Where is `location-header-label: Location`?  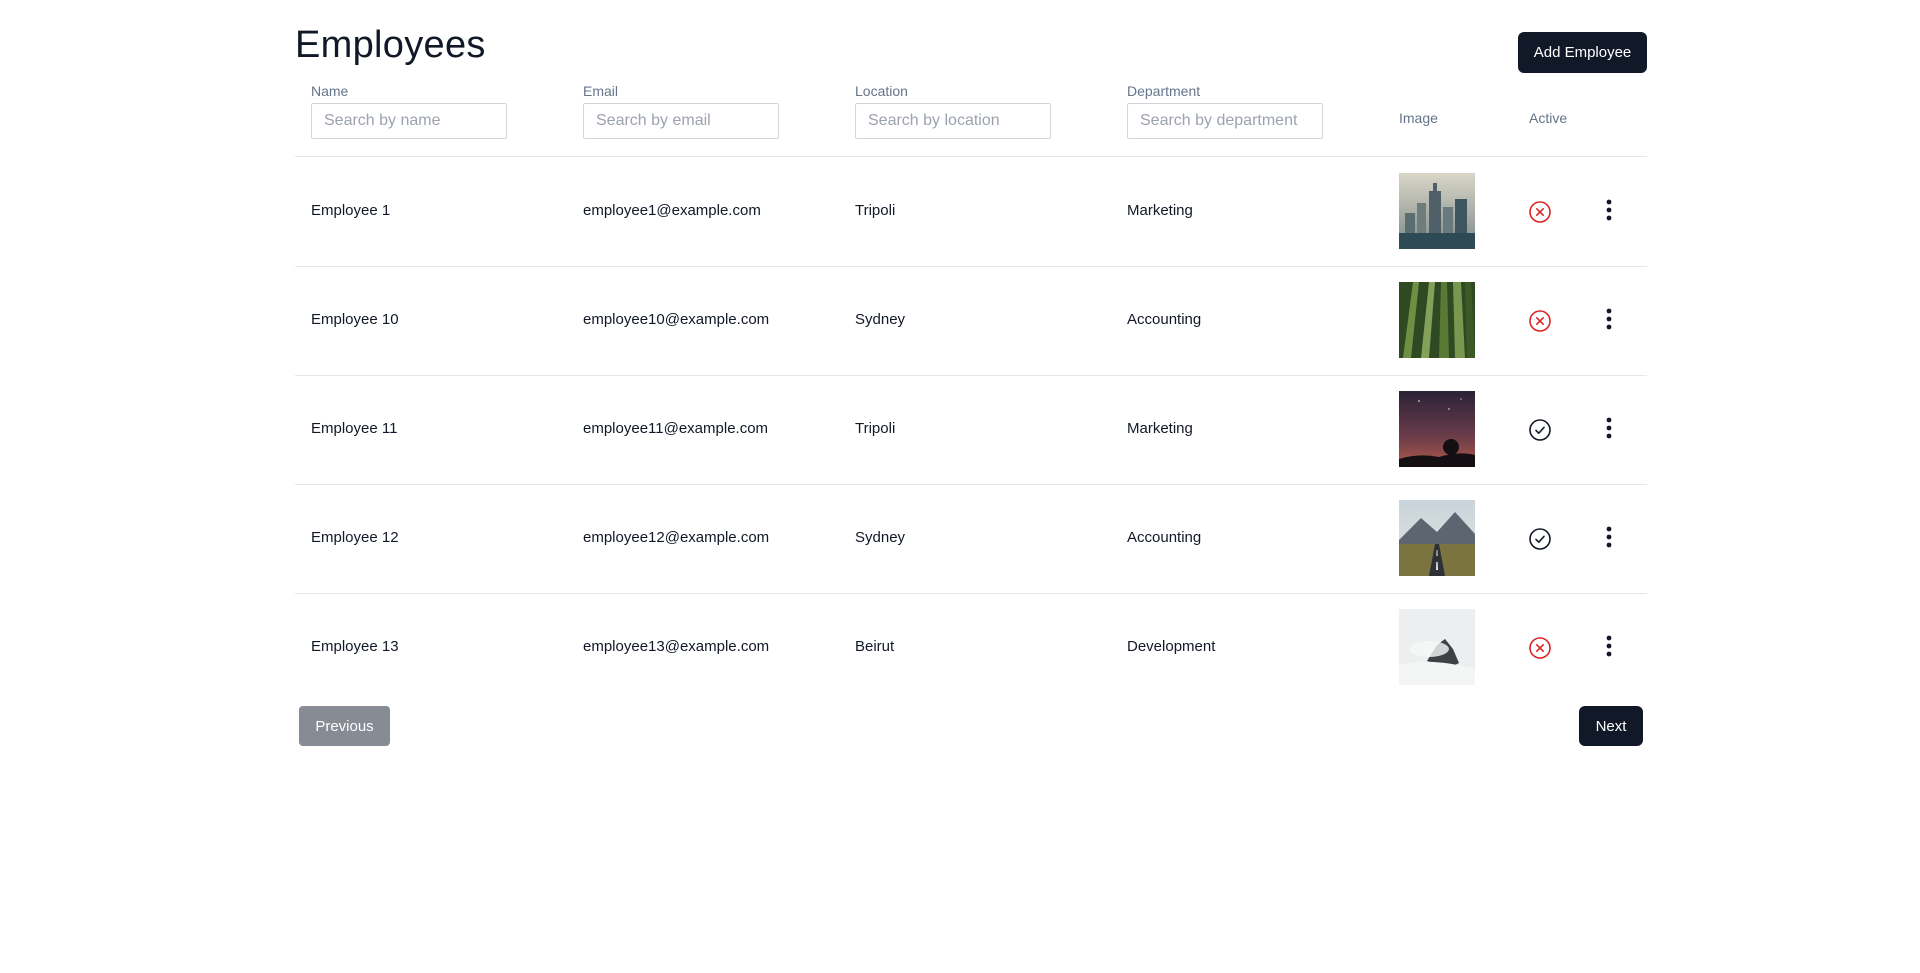
location-header-label: Location is located at coordinates (881, 91).